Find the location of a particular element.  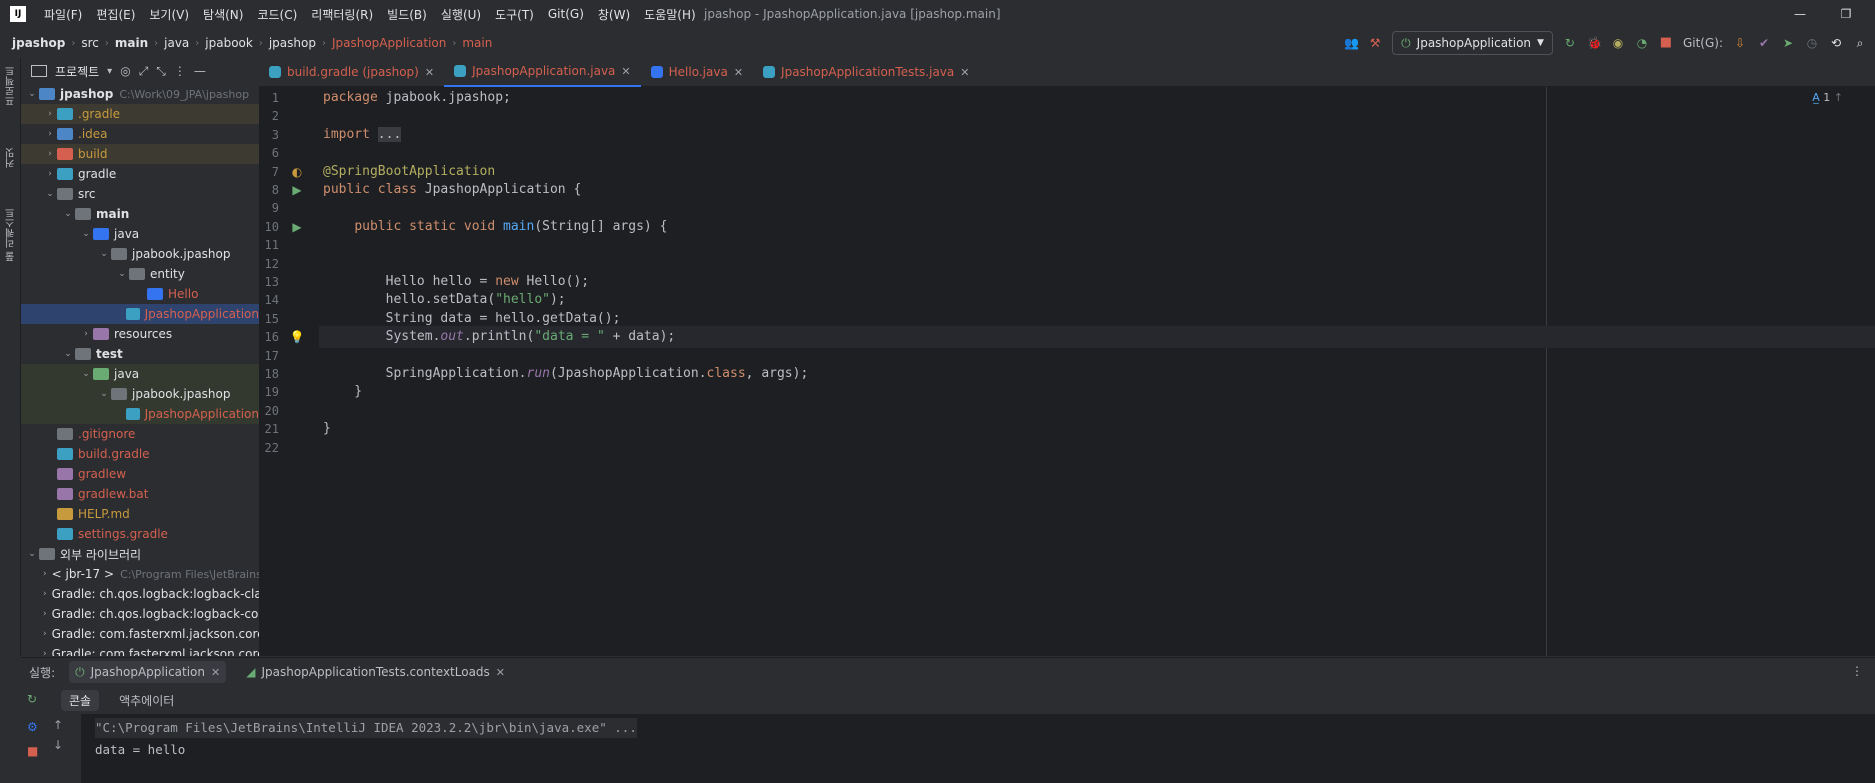

menu-item-8: 도구(T) is located at coordinates (514, 14).